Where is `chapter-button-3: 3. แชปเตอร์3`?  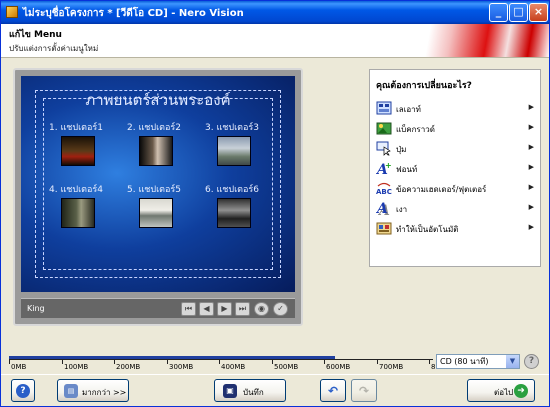
chapter-button-3: 3. แชปเตอร์3 is located at coordinates (232, 127).